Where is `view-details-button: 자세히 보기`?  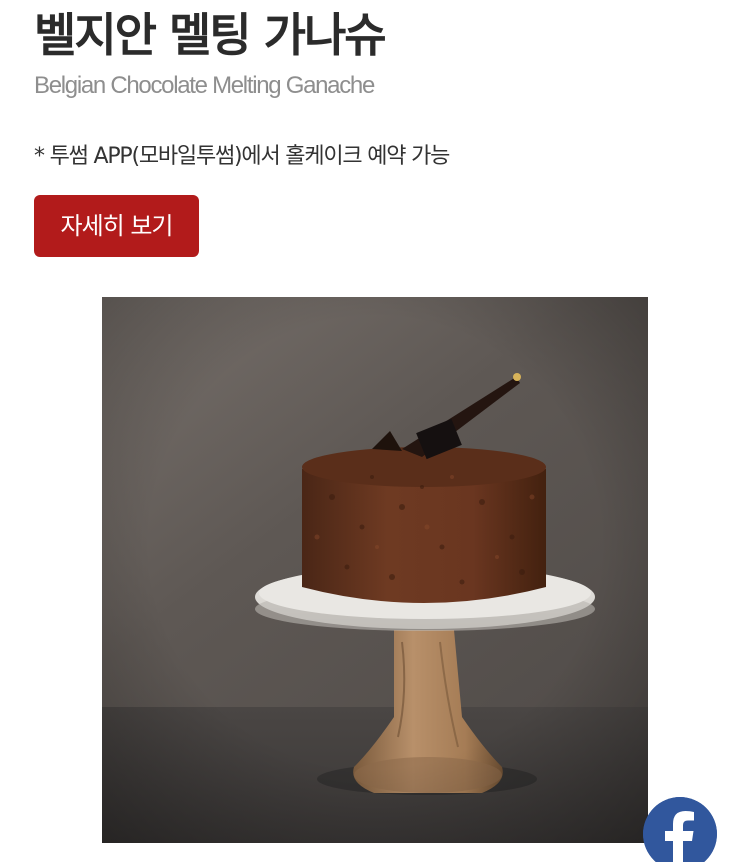
view-details-button: 자세히 보기 is located at coordinates (116, 226).